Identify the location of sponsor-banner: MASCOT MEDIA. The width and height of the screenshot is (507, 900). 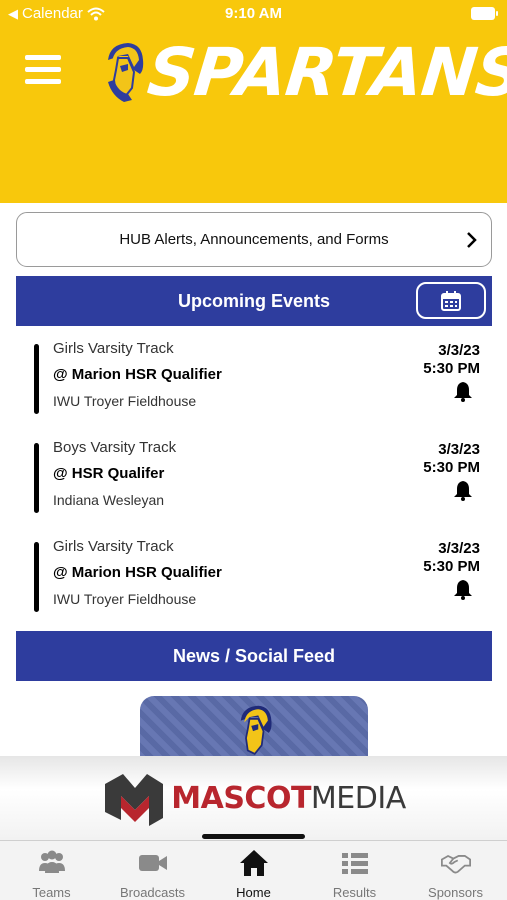
(253, 798).